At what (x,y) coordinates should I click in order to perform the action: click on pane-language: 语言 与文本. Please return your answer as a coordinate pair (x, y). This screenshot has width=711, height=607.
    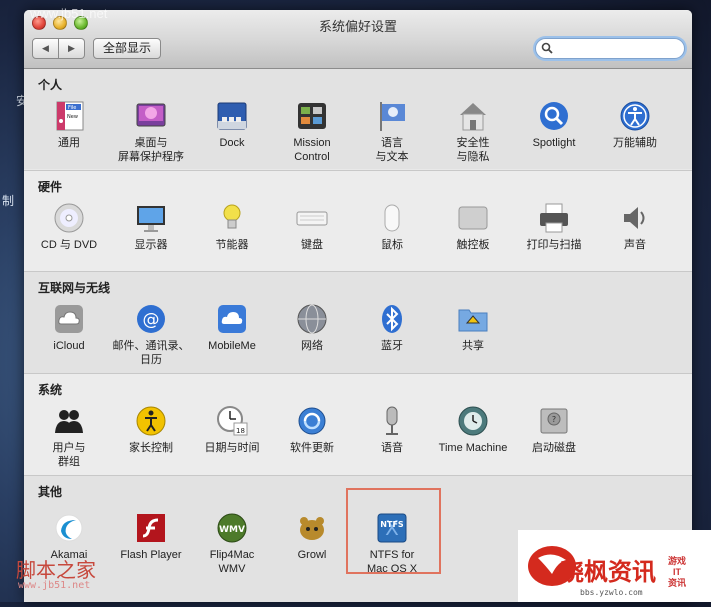
    Looking at the image, I should click on (392, 131).